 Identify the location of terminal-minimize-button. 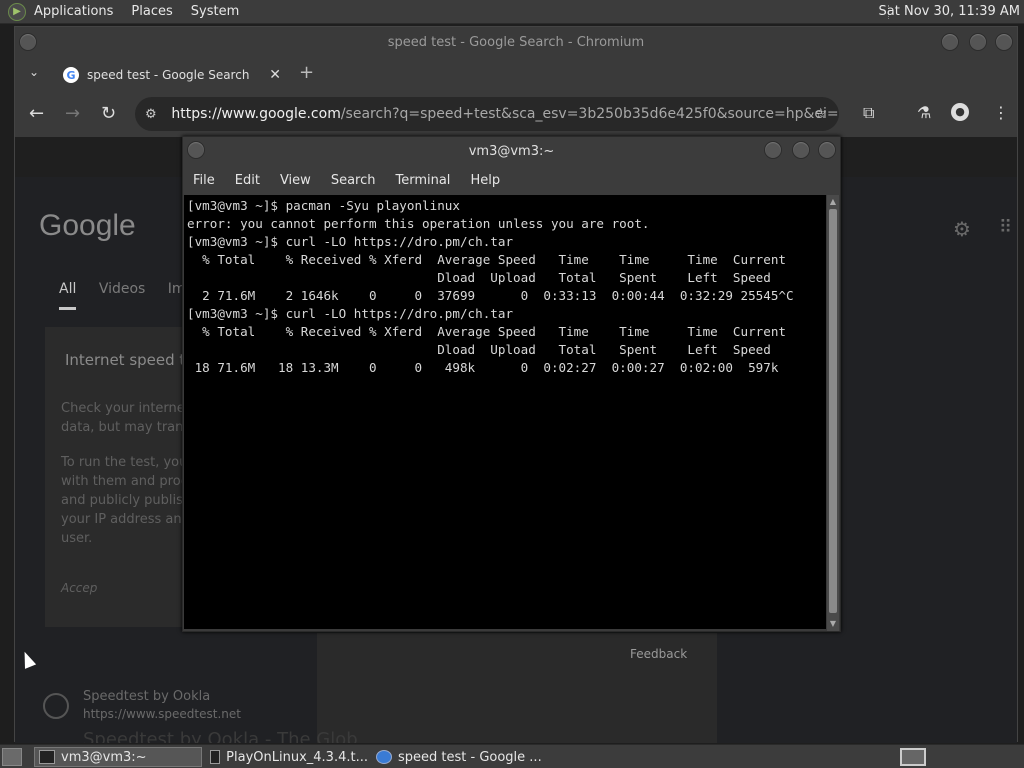
(773, 150).